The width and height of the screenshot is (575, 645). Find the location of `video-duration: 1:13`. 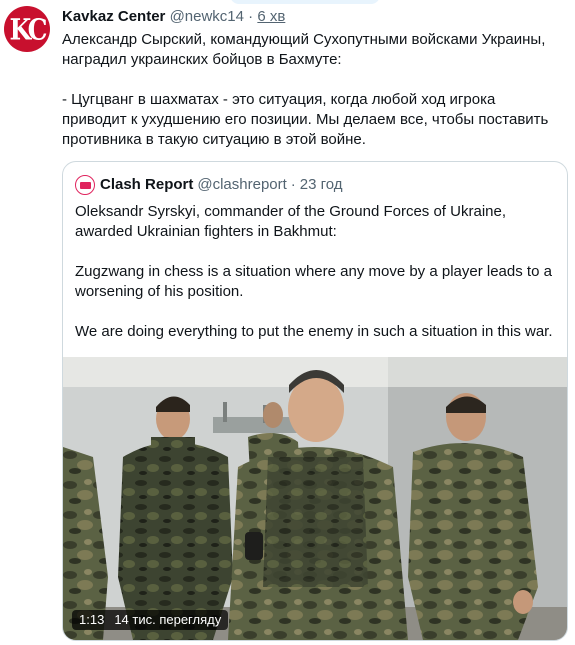

video-duration: 1:13 is located at coordinates (92, 619).